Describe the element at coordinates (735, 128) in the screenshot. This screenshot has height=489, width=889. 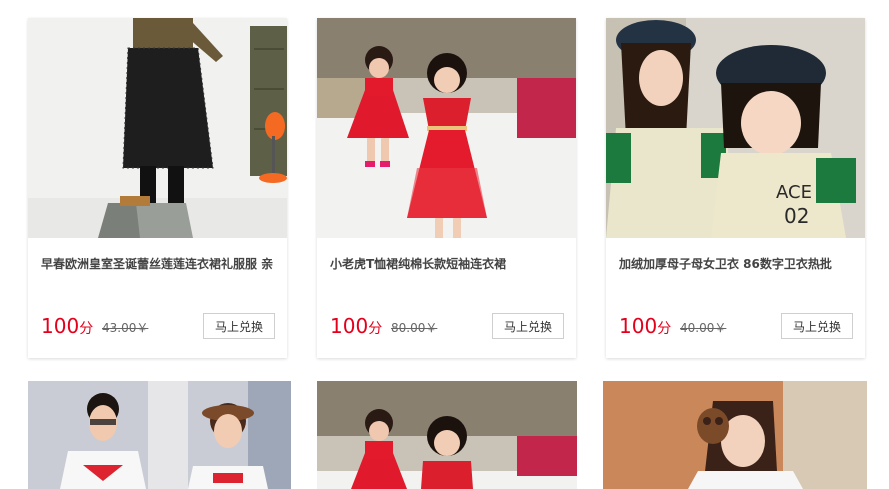
I see `product-image: ACE 02` at that location.